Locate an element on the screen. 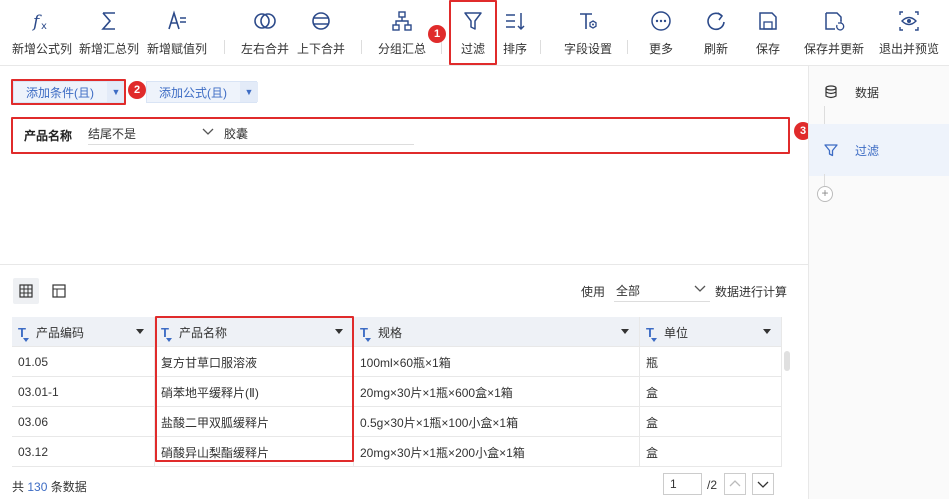  next-page-button is located at coordinates (763, 484).